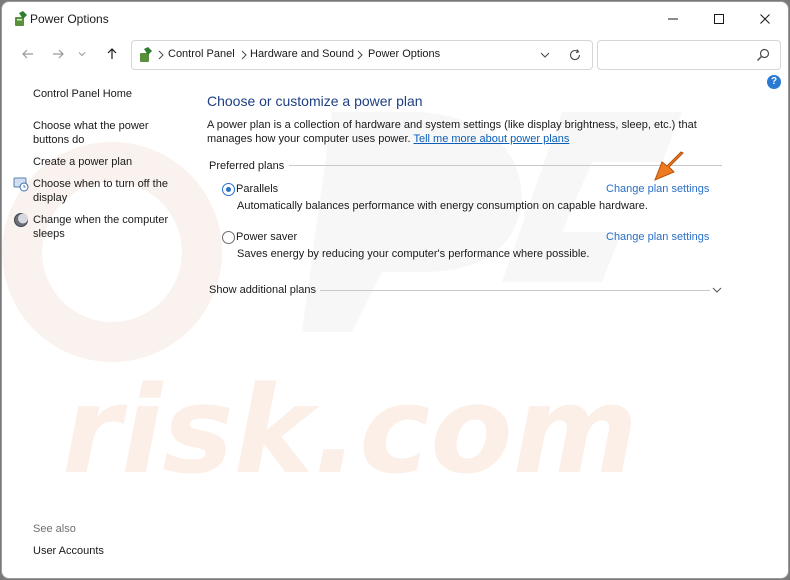 The image size is (790, 580). I want to click on address-history-dropdown, so click(545, 55).